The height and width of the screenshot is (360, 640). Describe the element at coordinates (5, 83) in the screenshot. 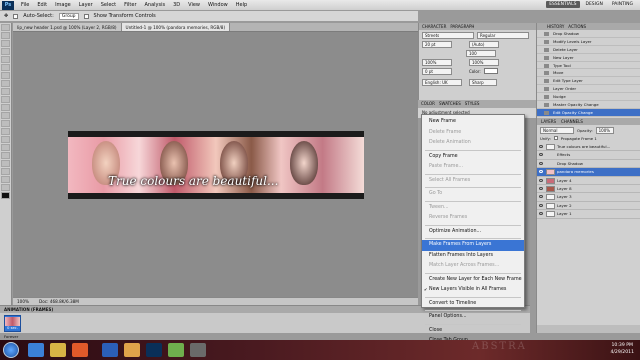

I see `brush-tool-button` at that location.